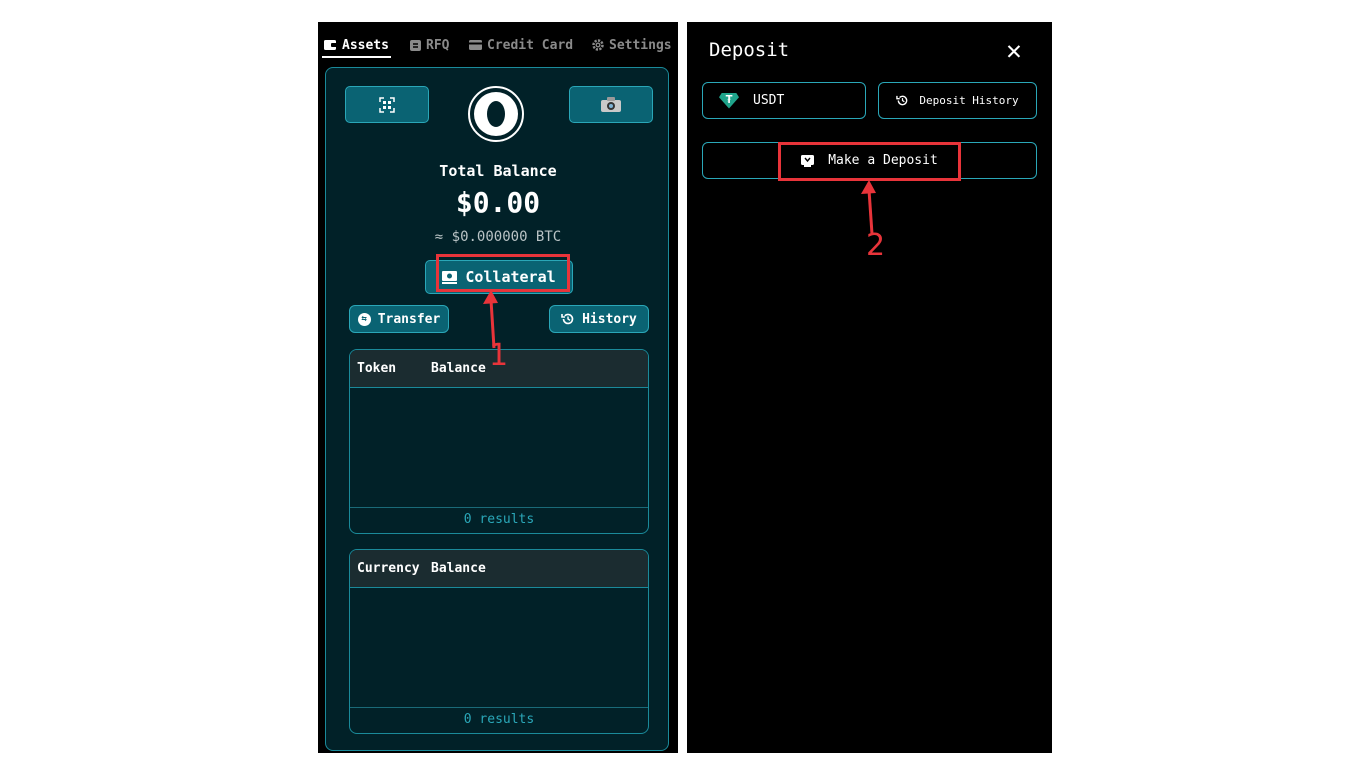 Image resolution: width=1366 pixels, height=768 pixels. What do you see at coordinates (869, 161) in the screenshot?
I see `highlight-make-deposit` at bounding box center [869, 161].